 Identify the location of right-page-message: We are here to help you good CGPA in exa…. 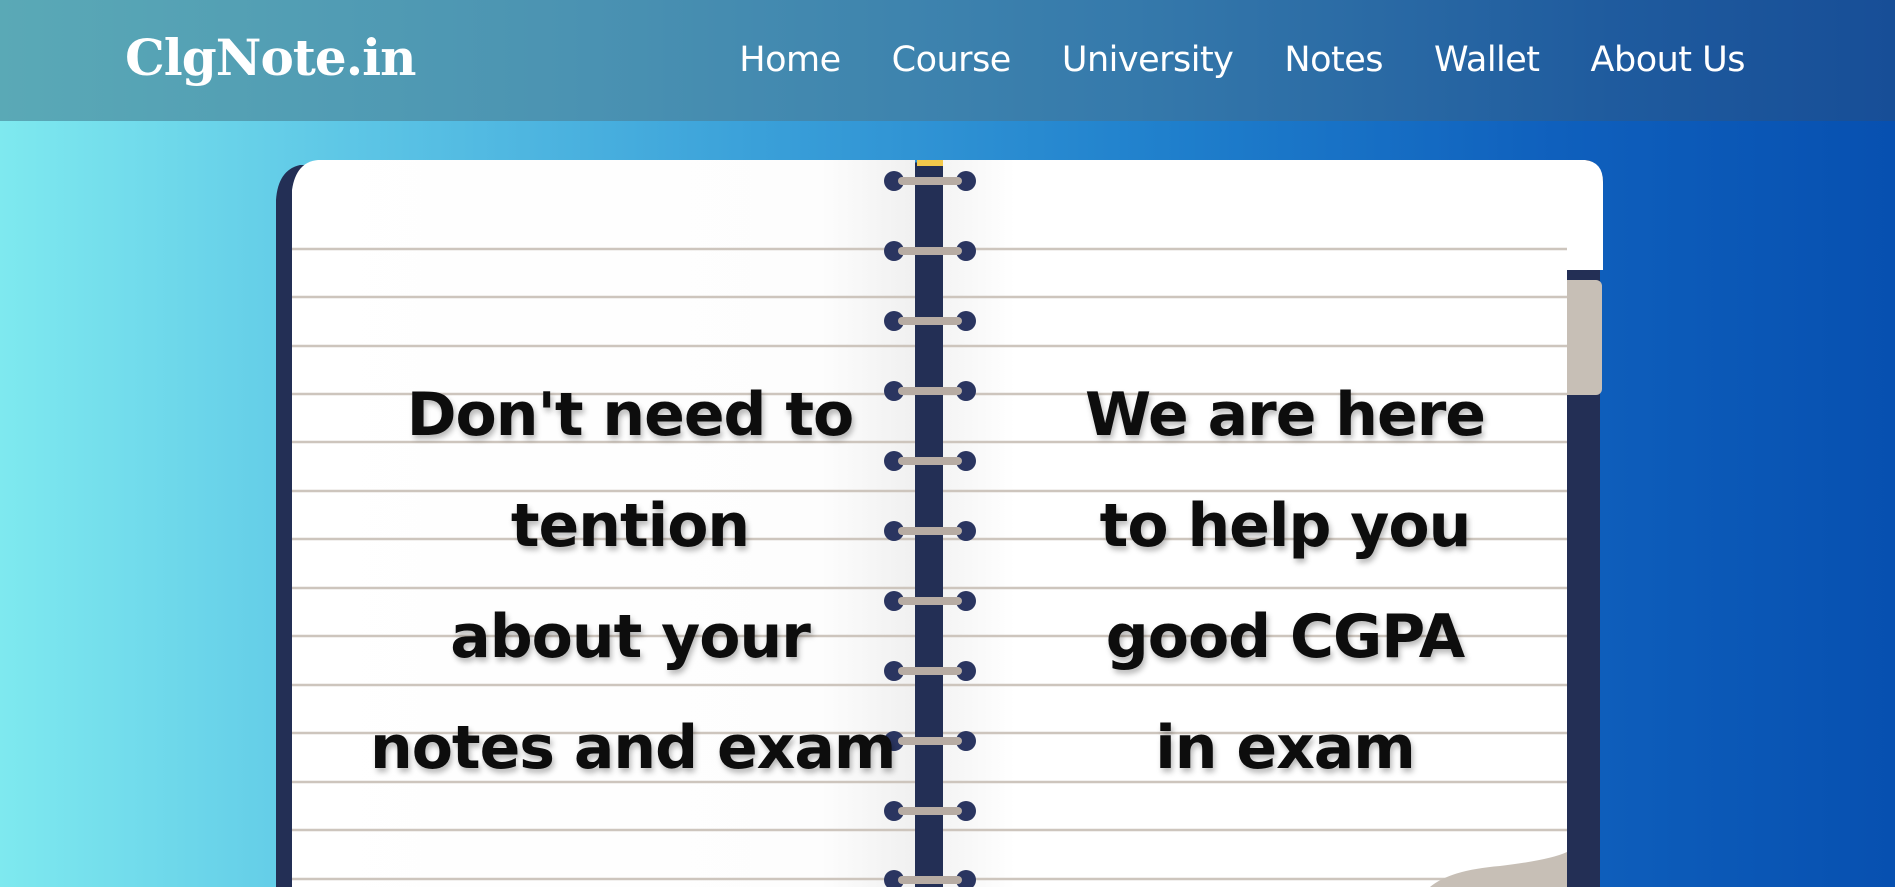
(1285, 582).